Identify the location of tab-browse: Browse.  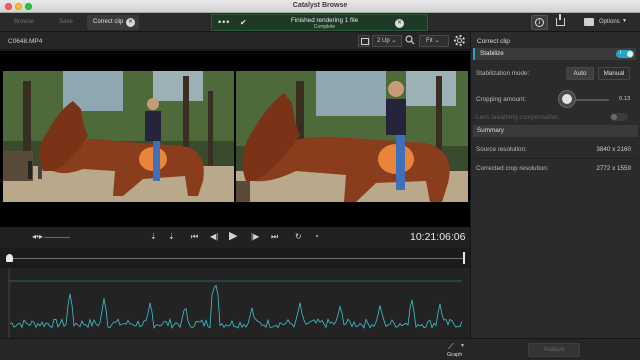
(24, 22).